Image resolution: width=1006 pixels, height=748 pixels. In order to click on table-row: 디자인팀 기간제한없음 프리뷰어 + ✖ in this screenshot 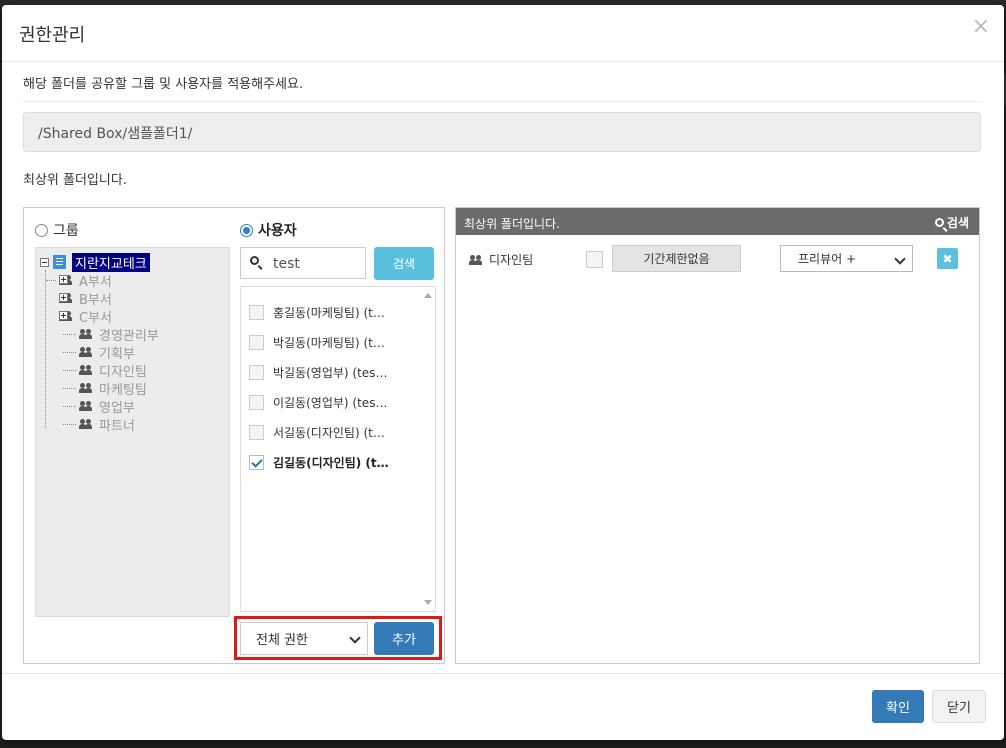, I will do `click(717, 259)`.